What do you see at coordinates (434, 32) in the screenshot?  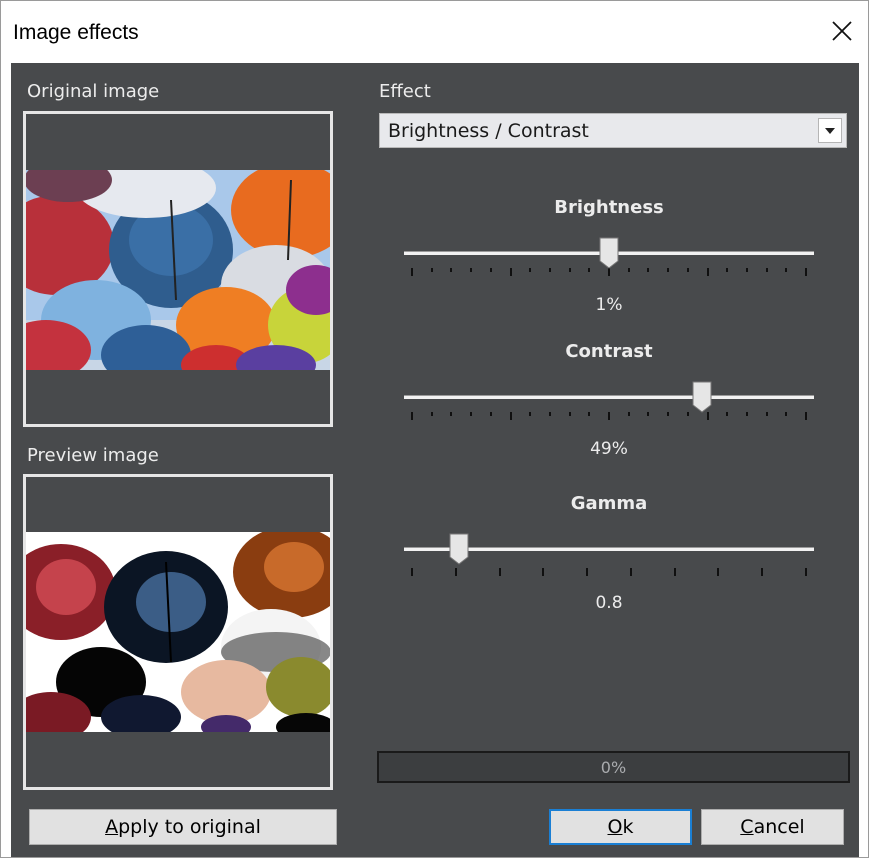 I see `title-bar: Image effects` at bounding box center [434, 32].